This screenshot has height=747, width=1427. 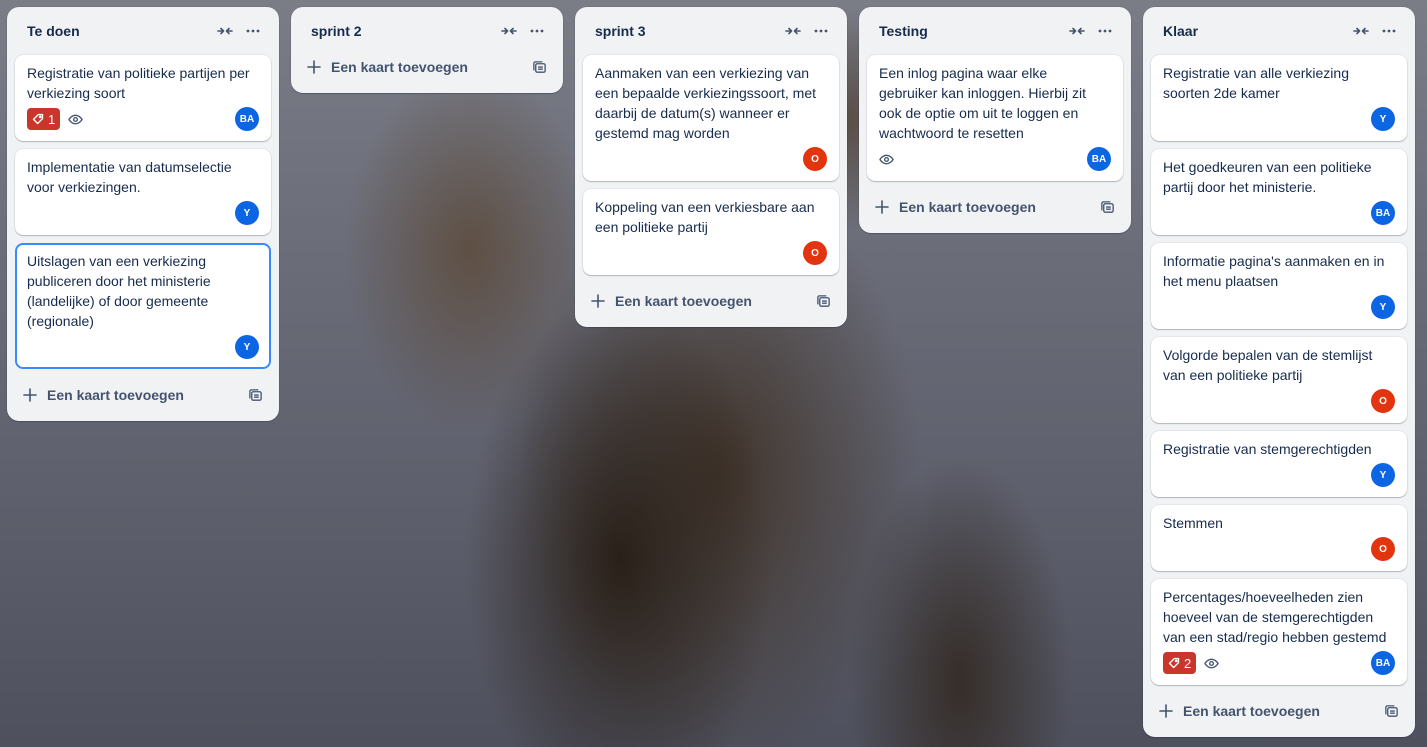 What do you see at coordinates (119, 31) in the screenshot?
I see `list-title: Te doen` at bounding box center [119, 31].